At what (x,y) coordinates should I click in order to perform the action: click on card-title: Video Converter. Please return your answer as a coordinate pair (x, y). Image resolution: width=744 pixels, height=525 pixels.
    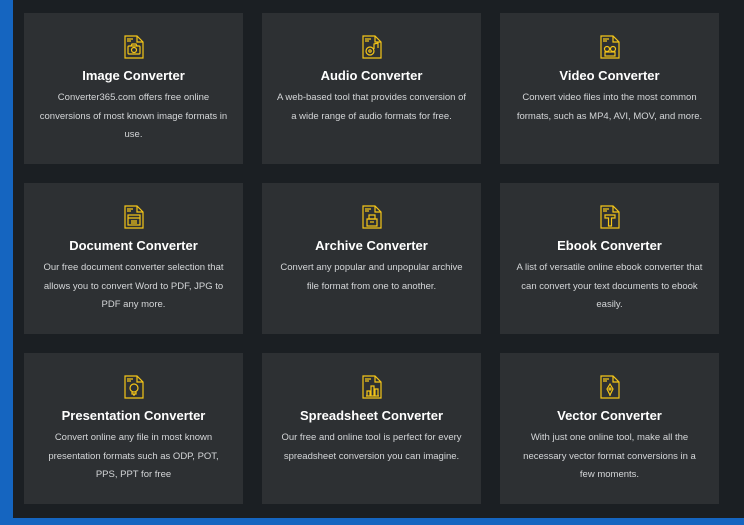
    Looking at the image, I should click on (609, 75).